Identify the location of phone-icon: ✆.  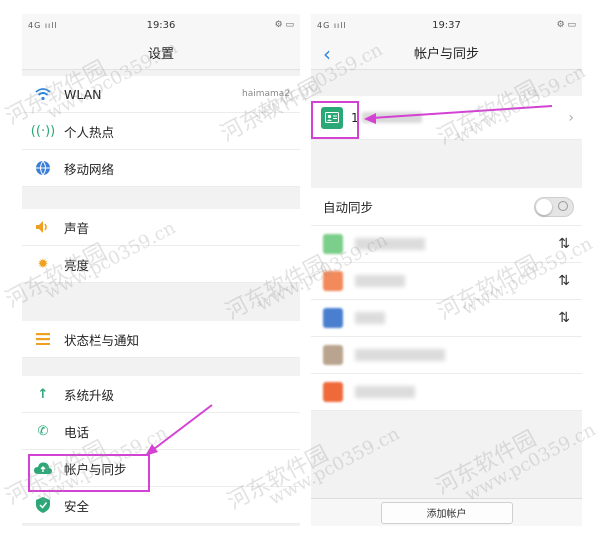
(43, 431).